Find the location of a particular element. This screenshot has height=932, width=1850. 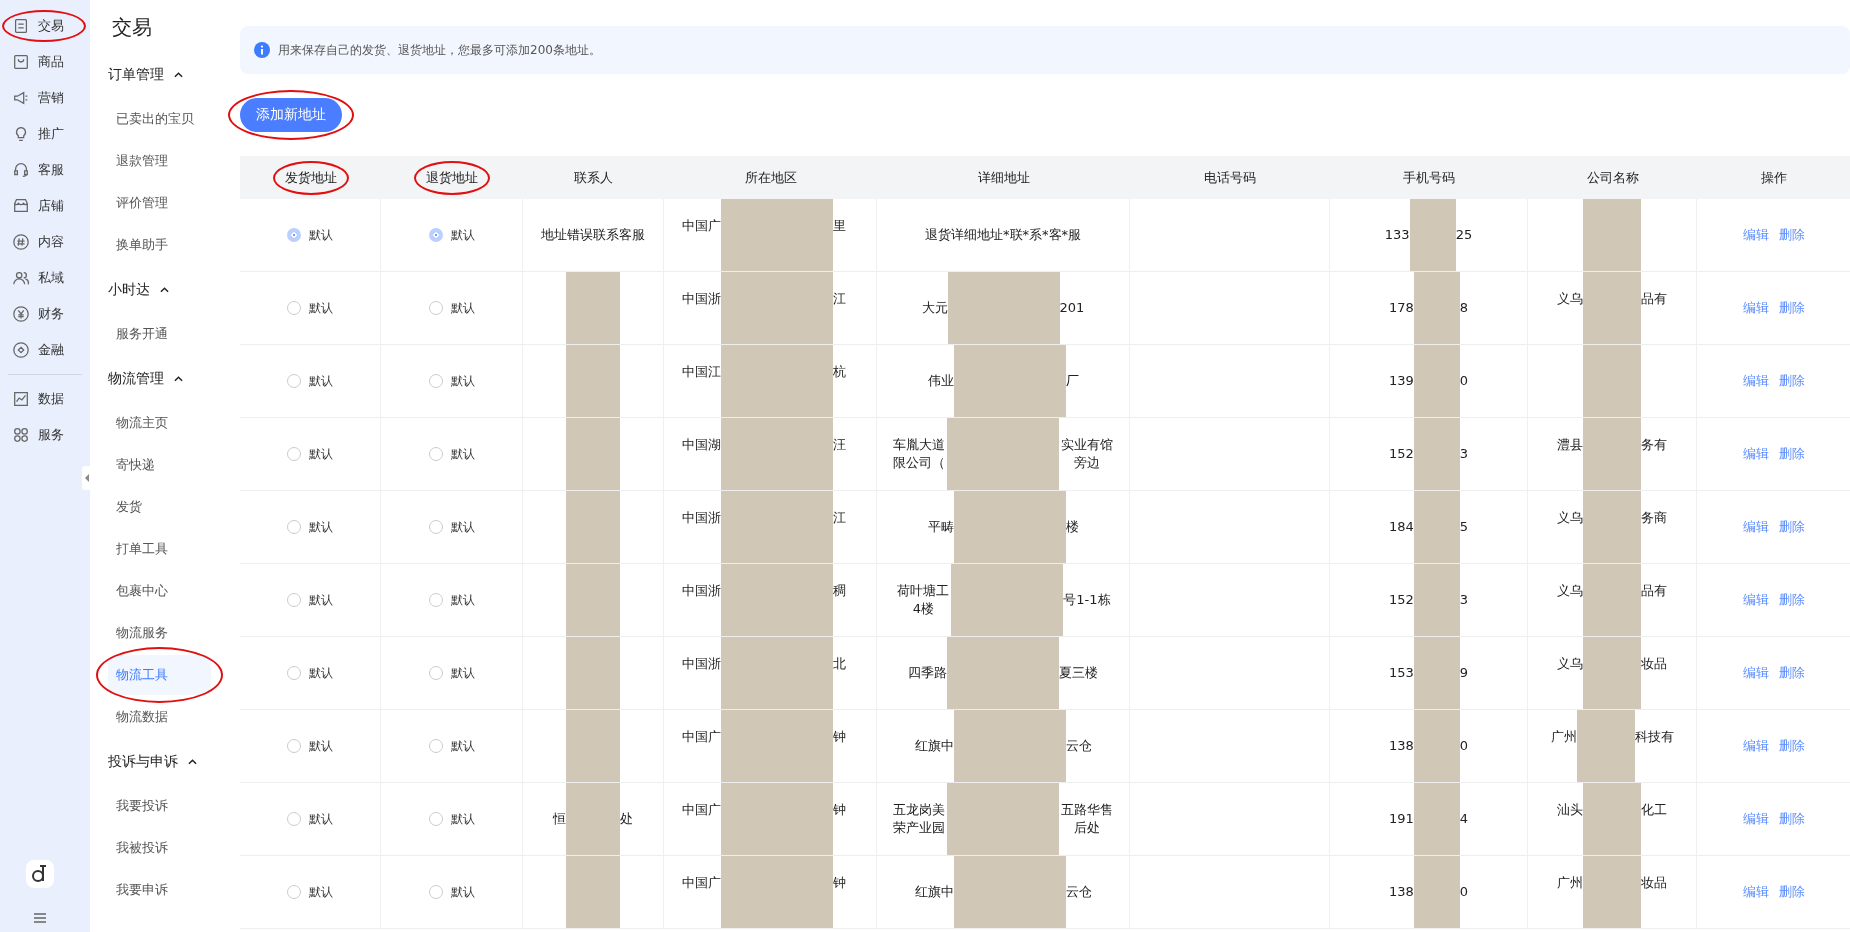

megaphone-icon is located at coordinates (21, 98).